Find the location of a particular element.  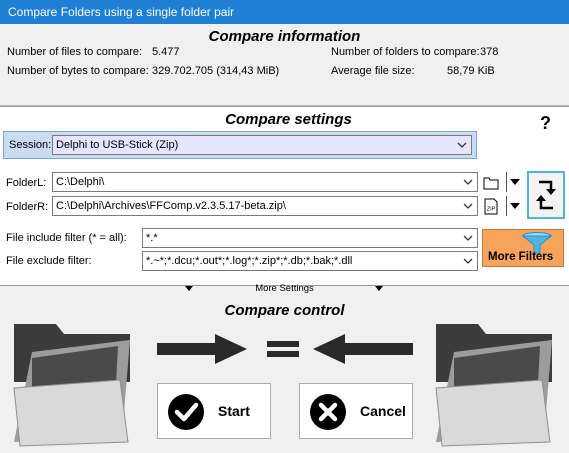

start-label: Start is located at coordinates (234, 411).